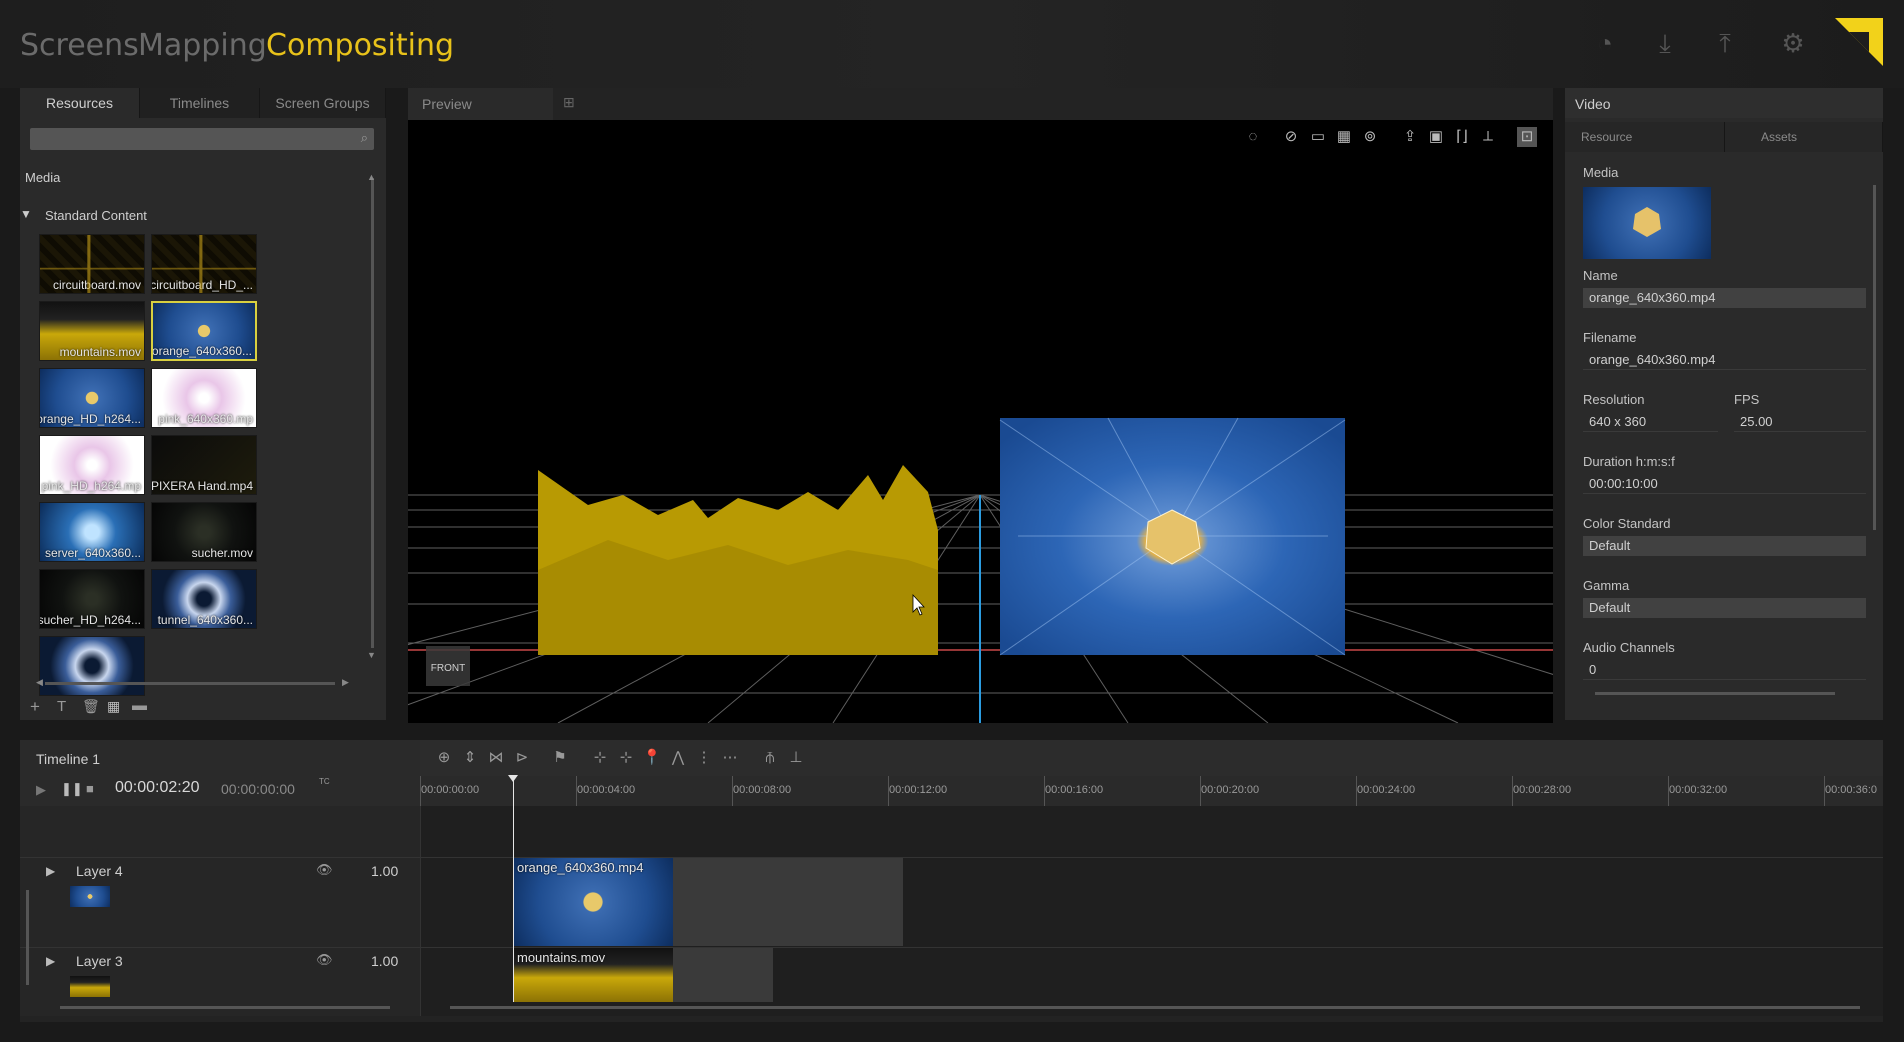 The height and width of the screenshot is (1042, 1904). I want to click on image-icon: ▣, so click(1436, 137).